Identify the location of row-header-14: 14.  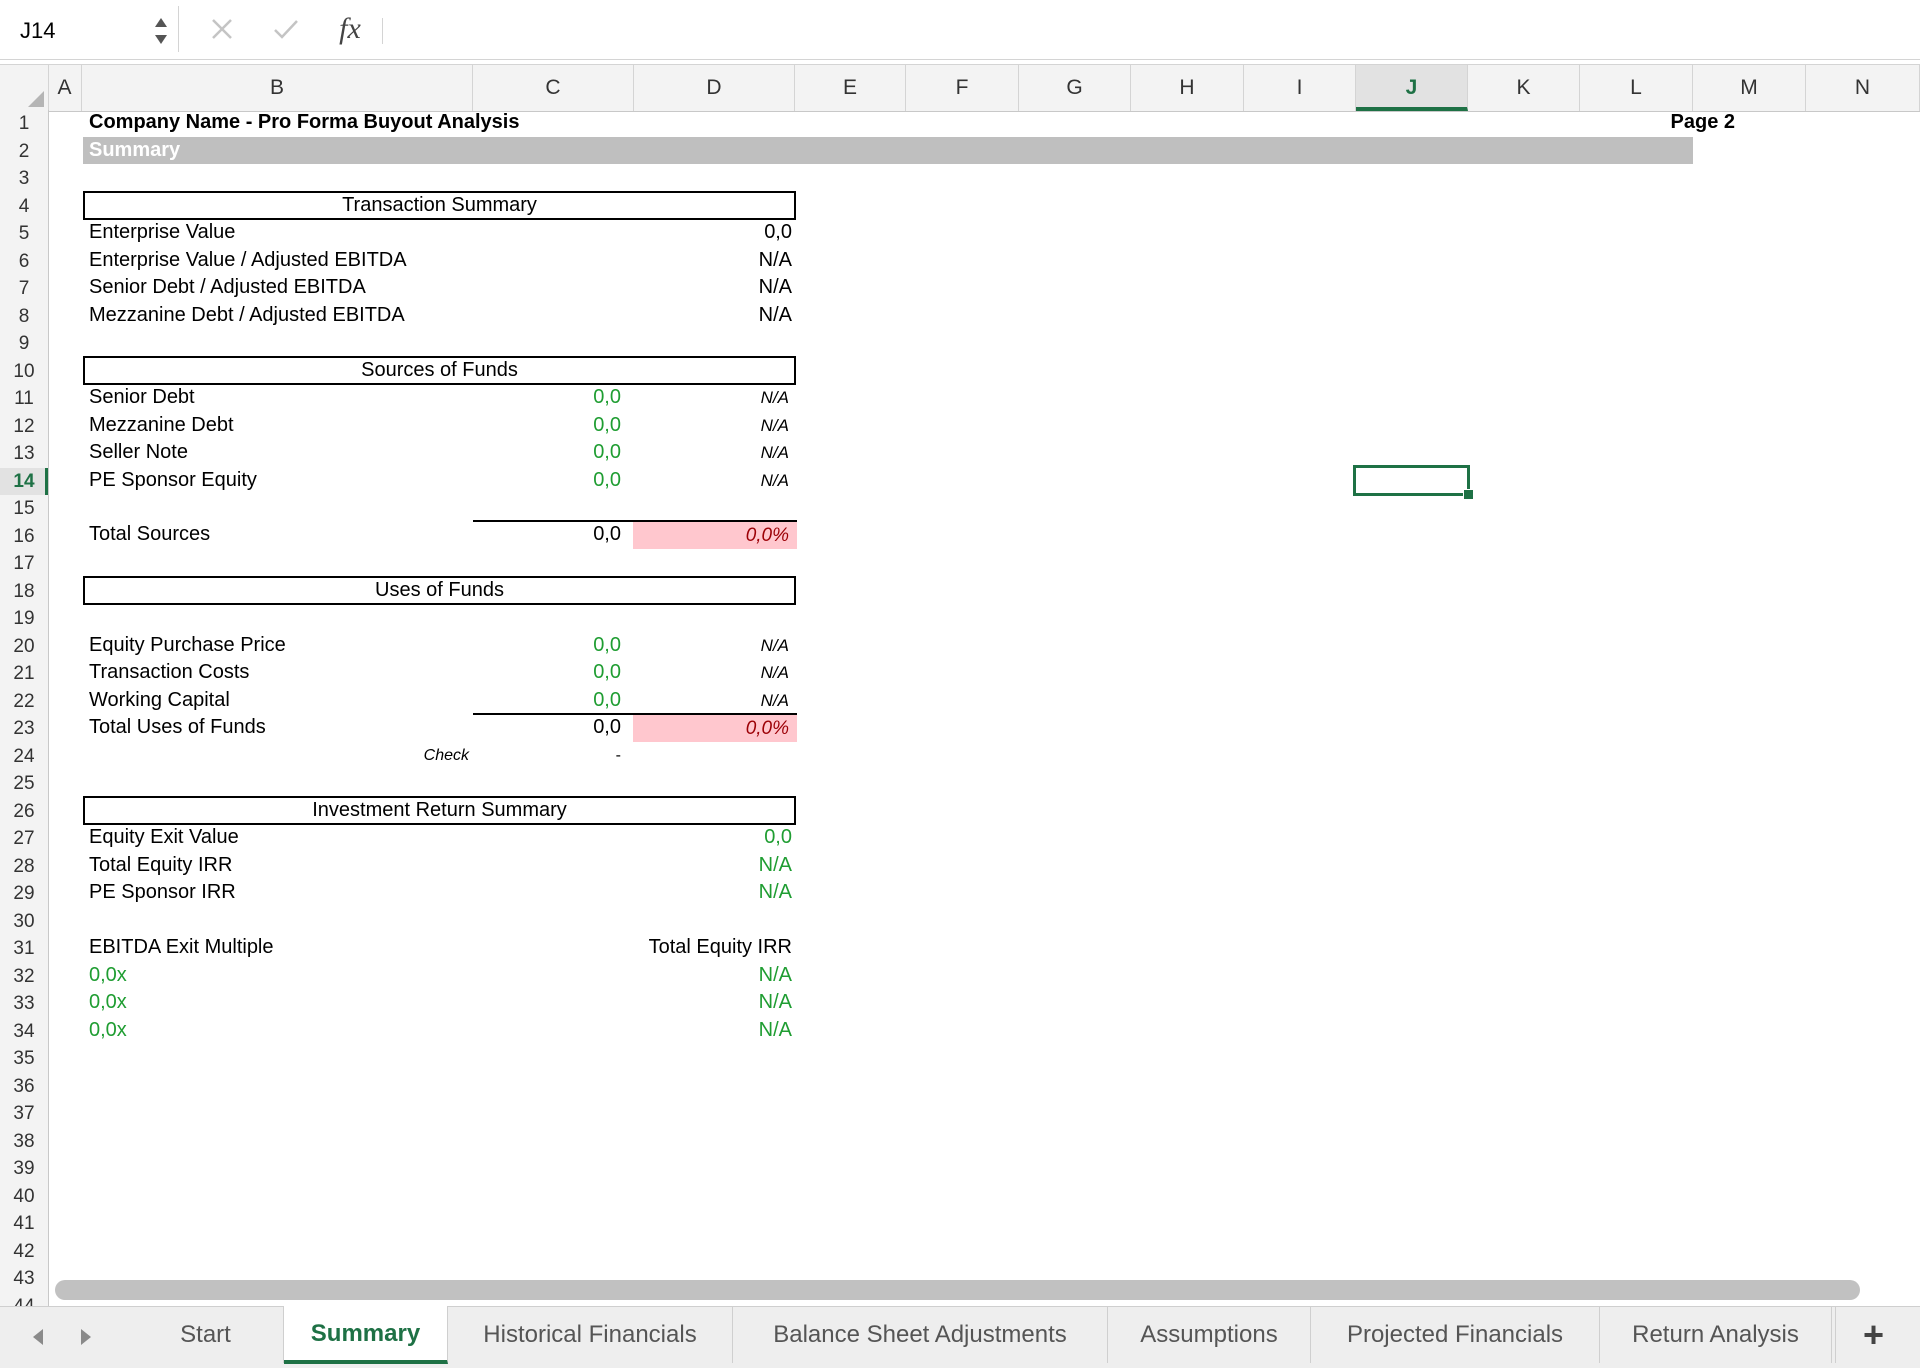
(24, 481).